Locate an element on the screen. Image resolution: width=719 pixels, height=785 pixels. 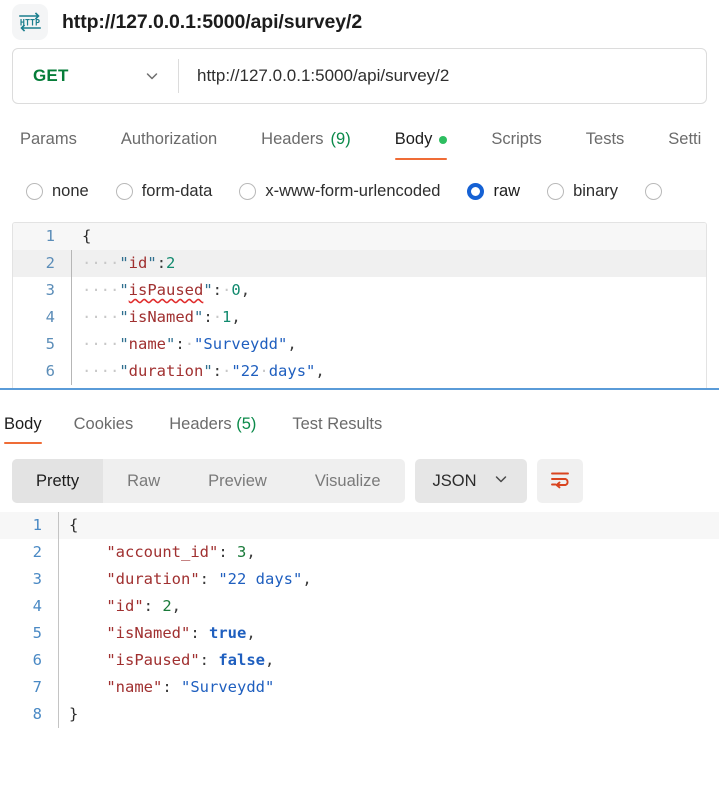
tab-headers-label: Headers is located at coordinates (292, 139).